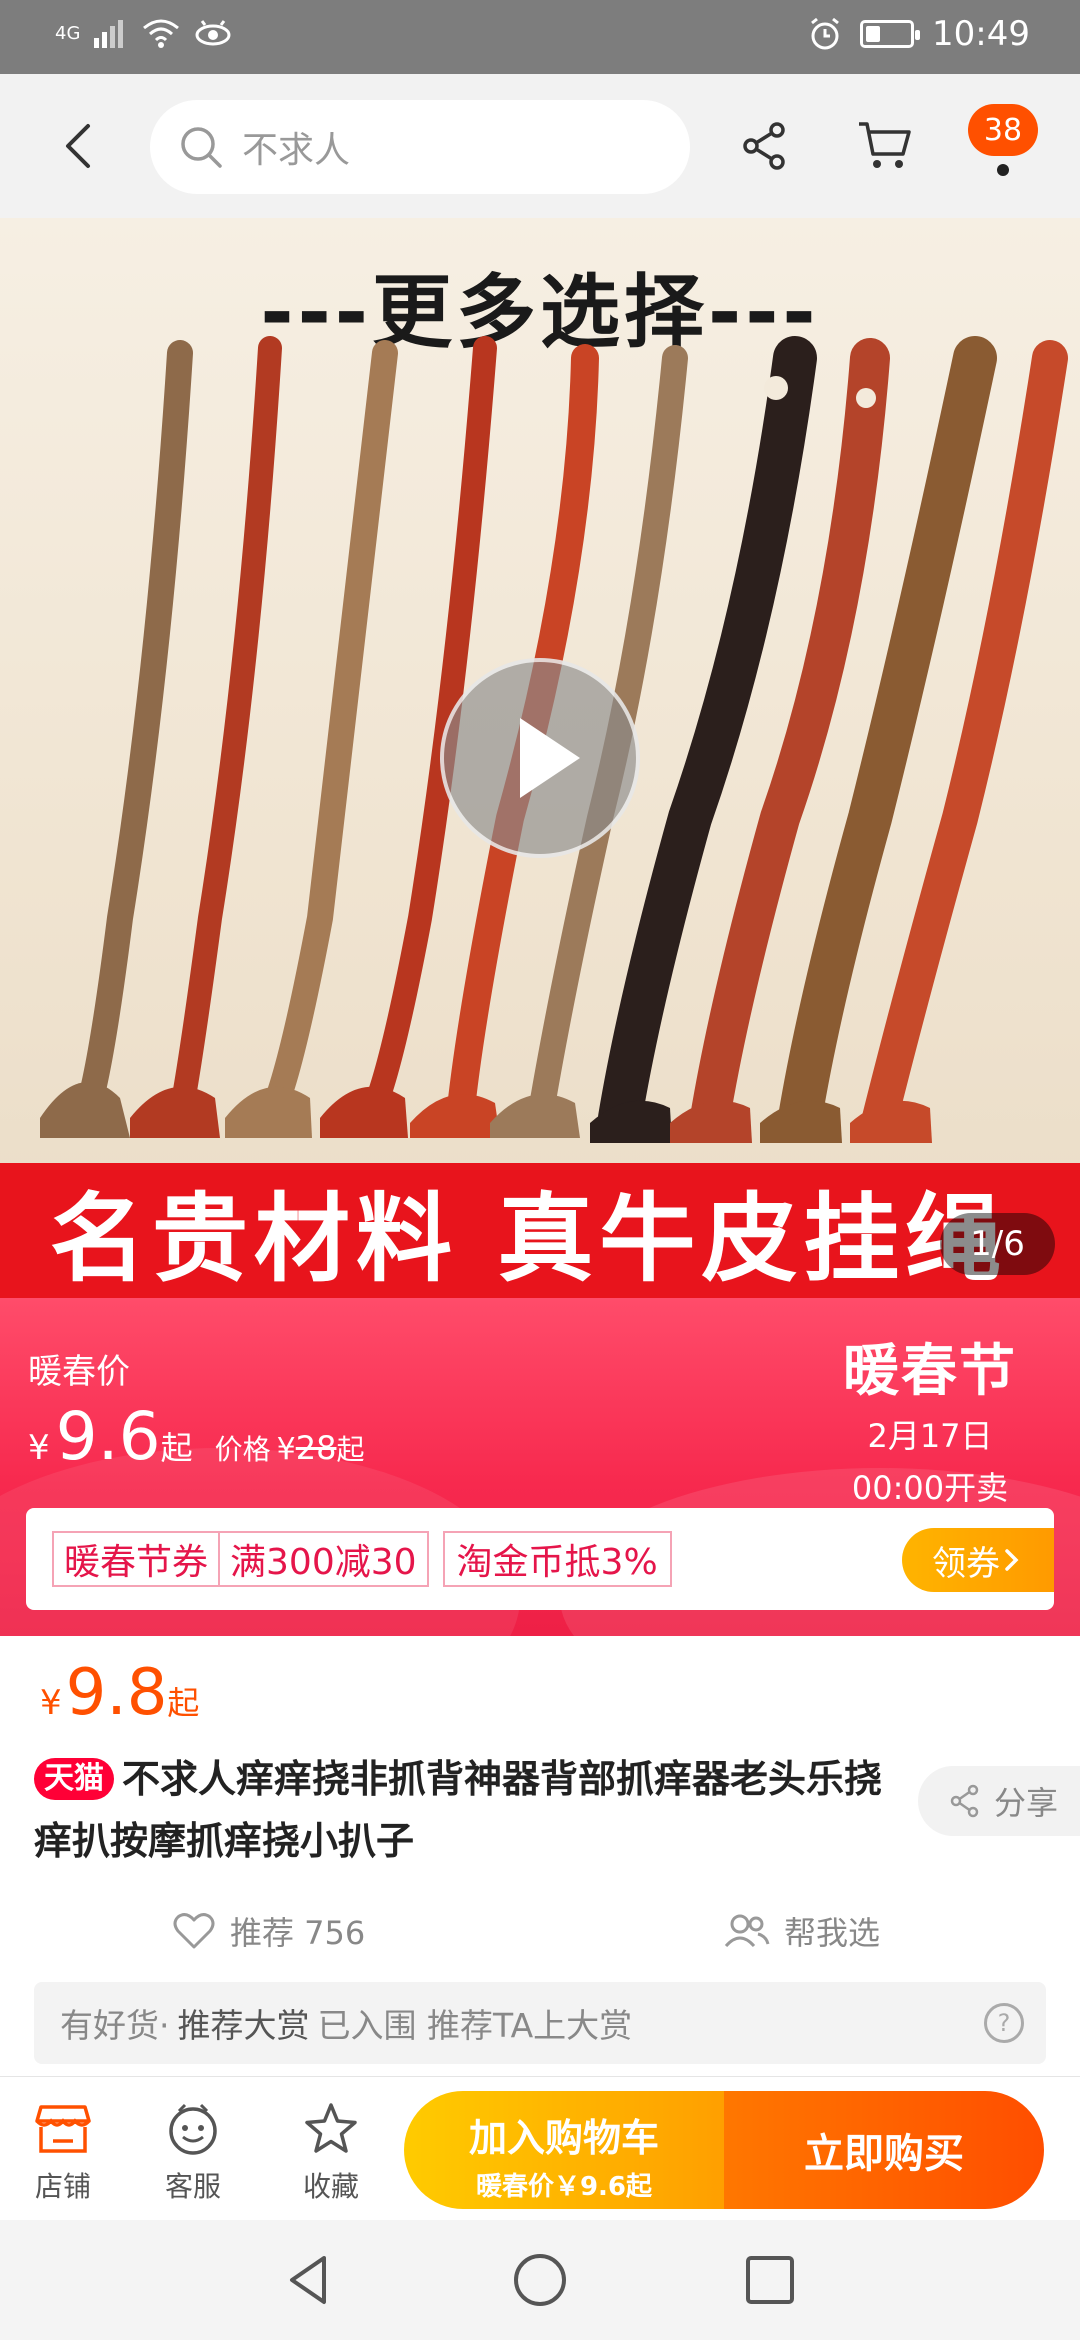  I want to click on play-video-button, so click(540, 758).